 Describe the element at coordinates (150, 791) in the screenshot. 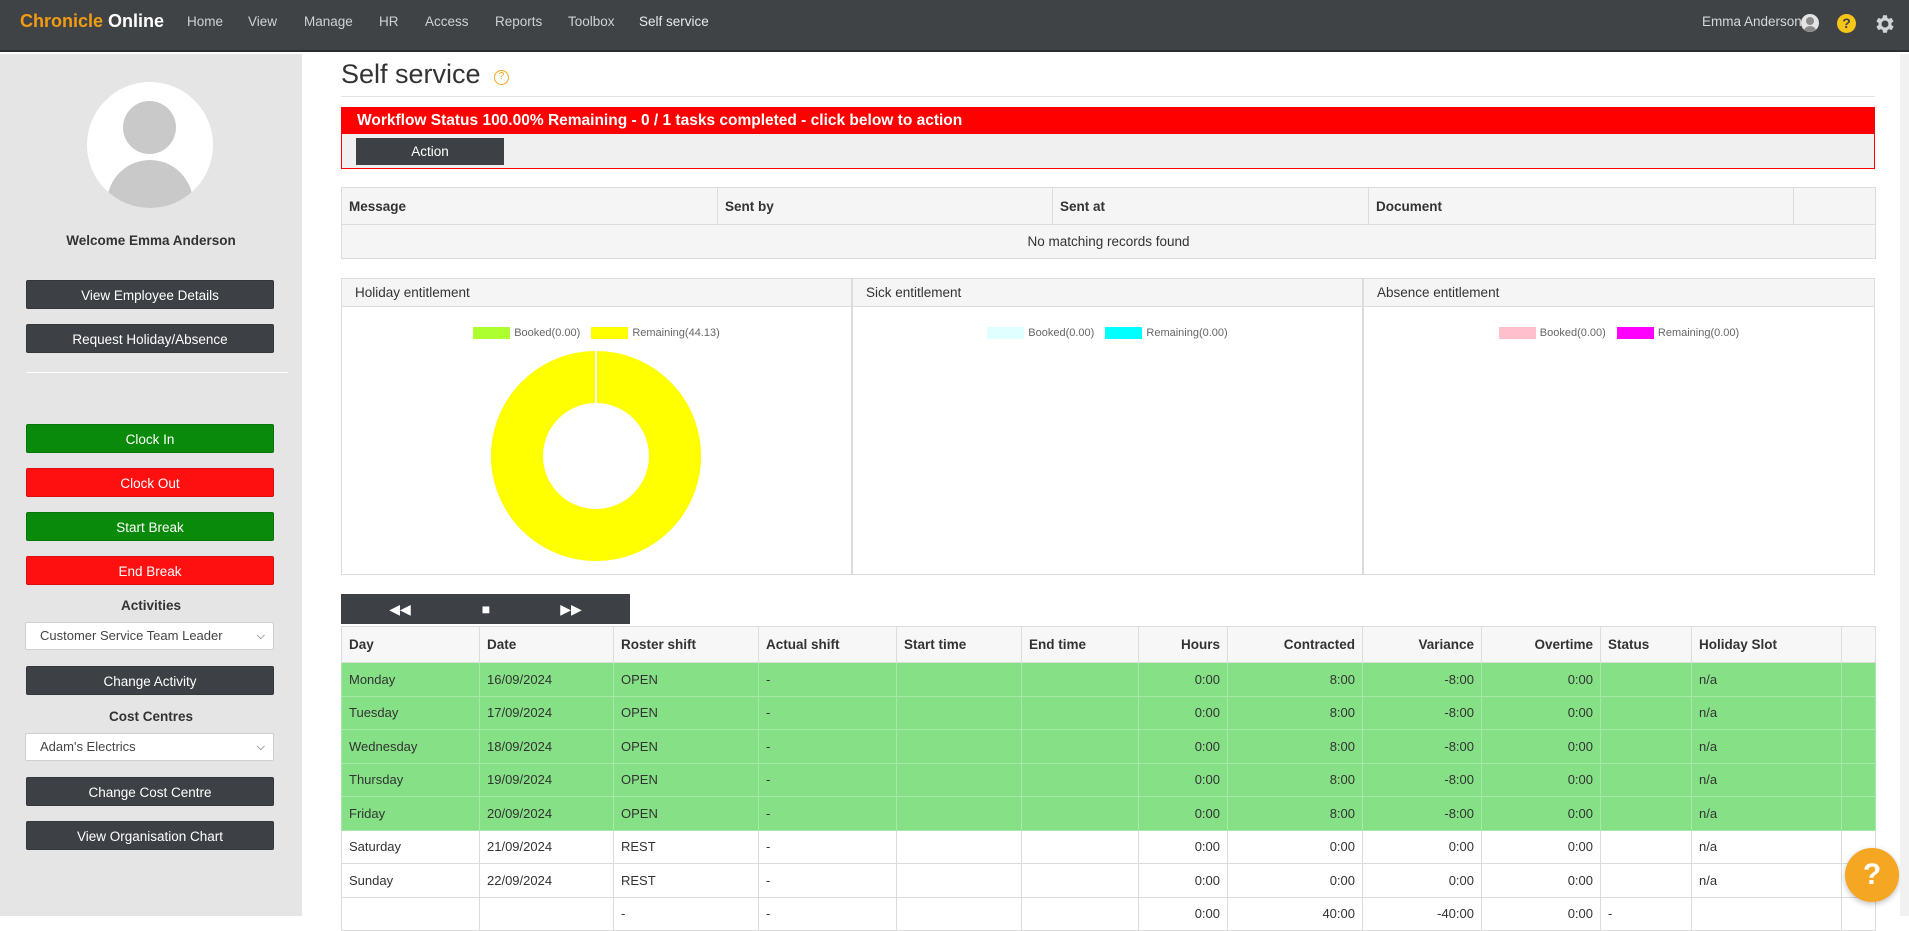

I see `change-cost-centre-button: Change Cost Centre` at that location.